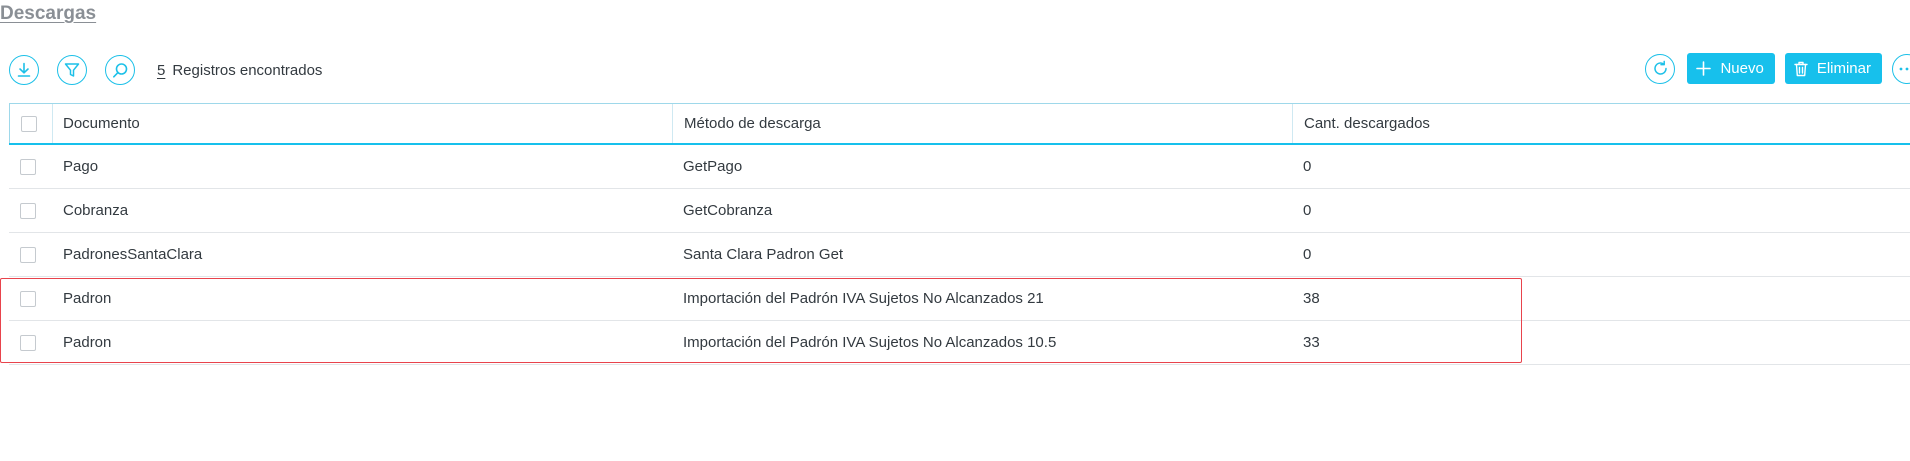 Image resolution: width=1910 pixels, height=461 pixels. What do you see at coordinates (133, 254) in the screenshot?
I see `cell-documento: PadronesSantaClara` at bounding box center [133, 254].